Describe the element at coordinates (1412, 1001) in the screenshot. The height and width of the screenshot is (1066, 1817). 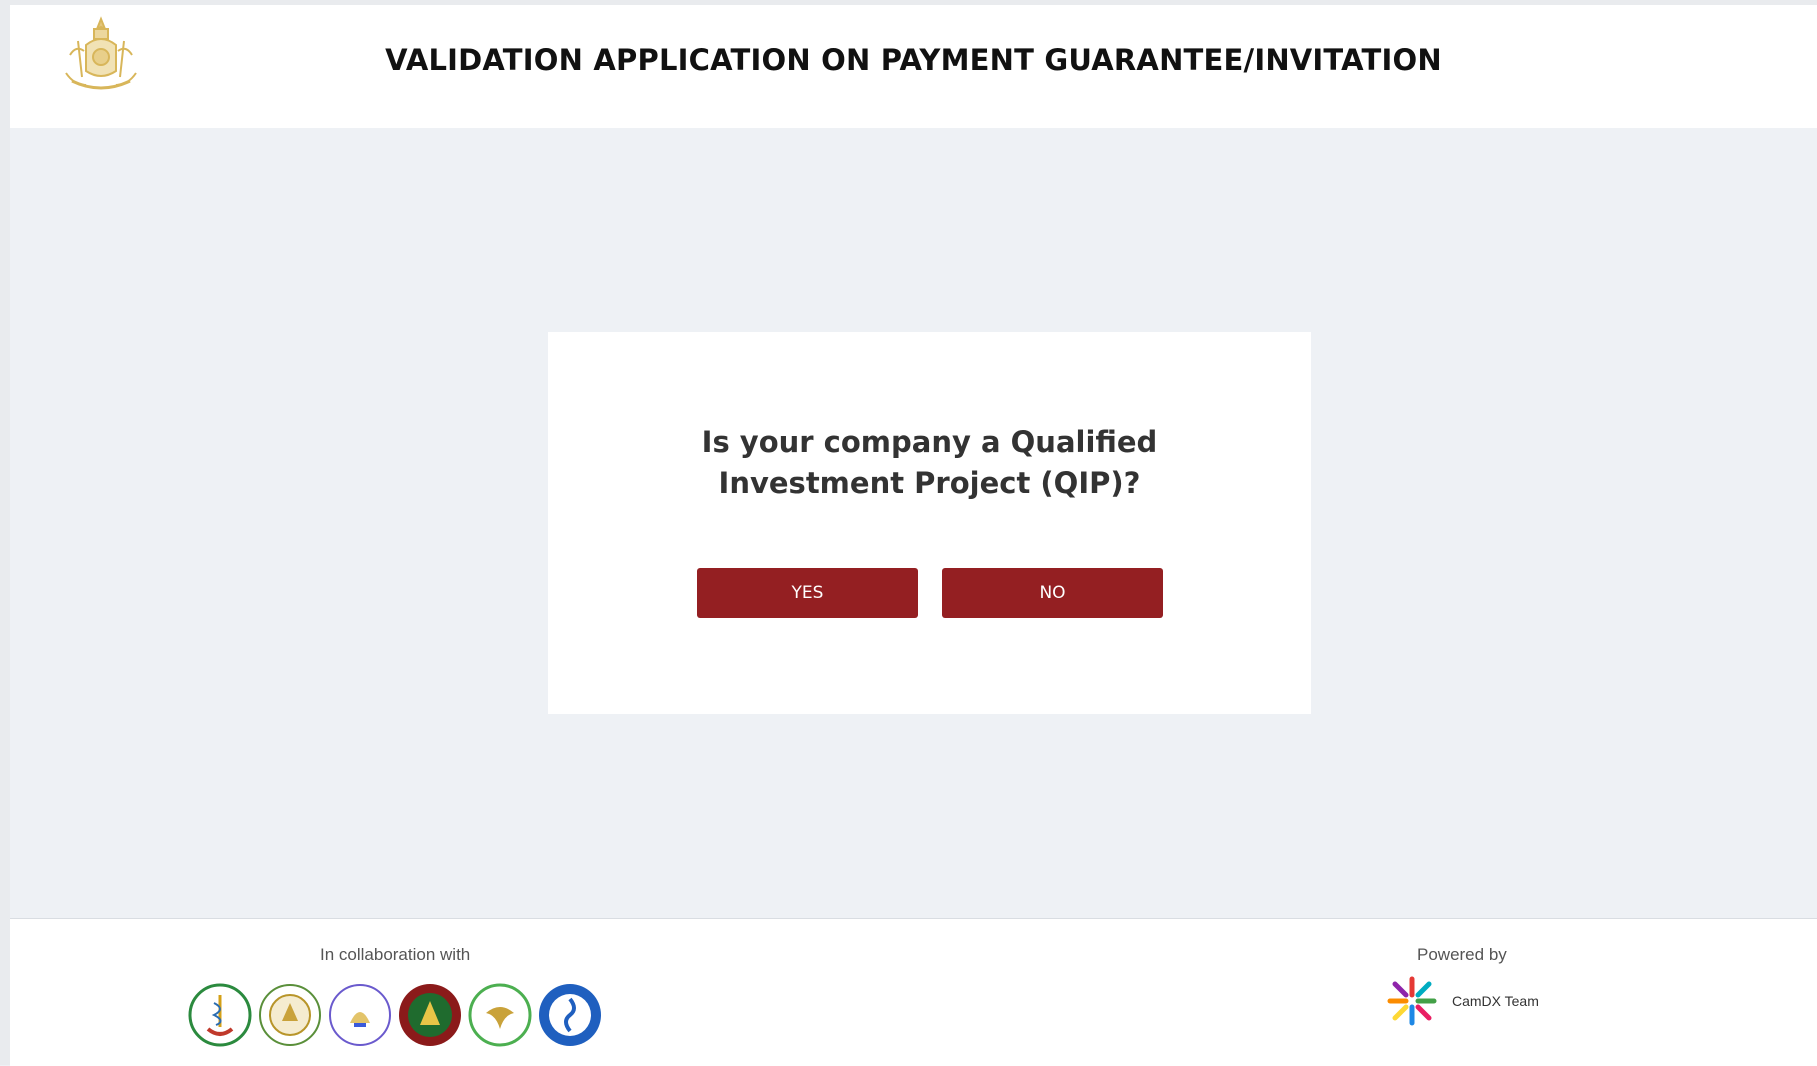
I see `camdx-logo-icon` at that location.